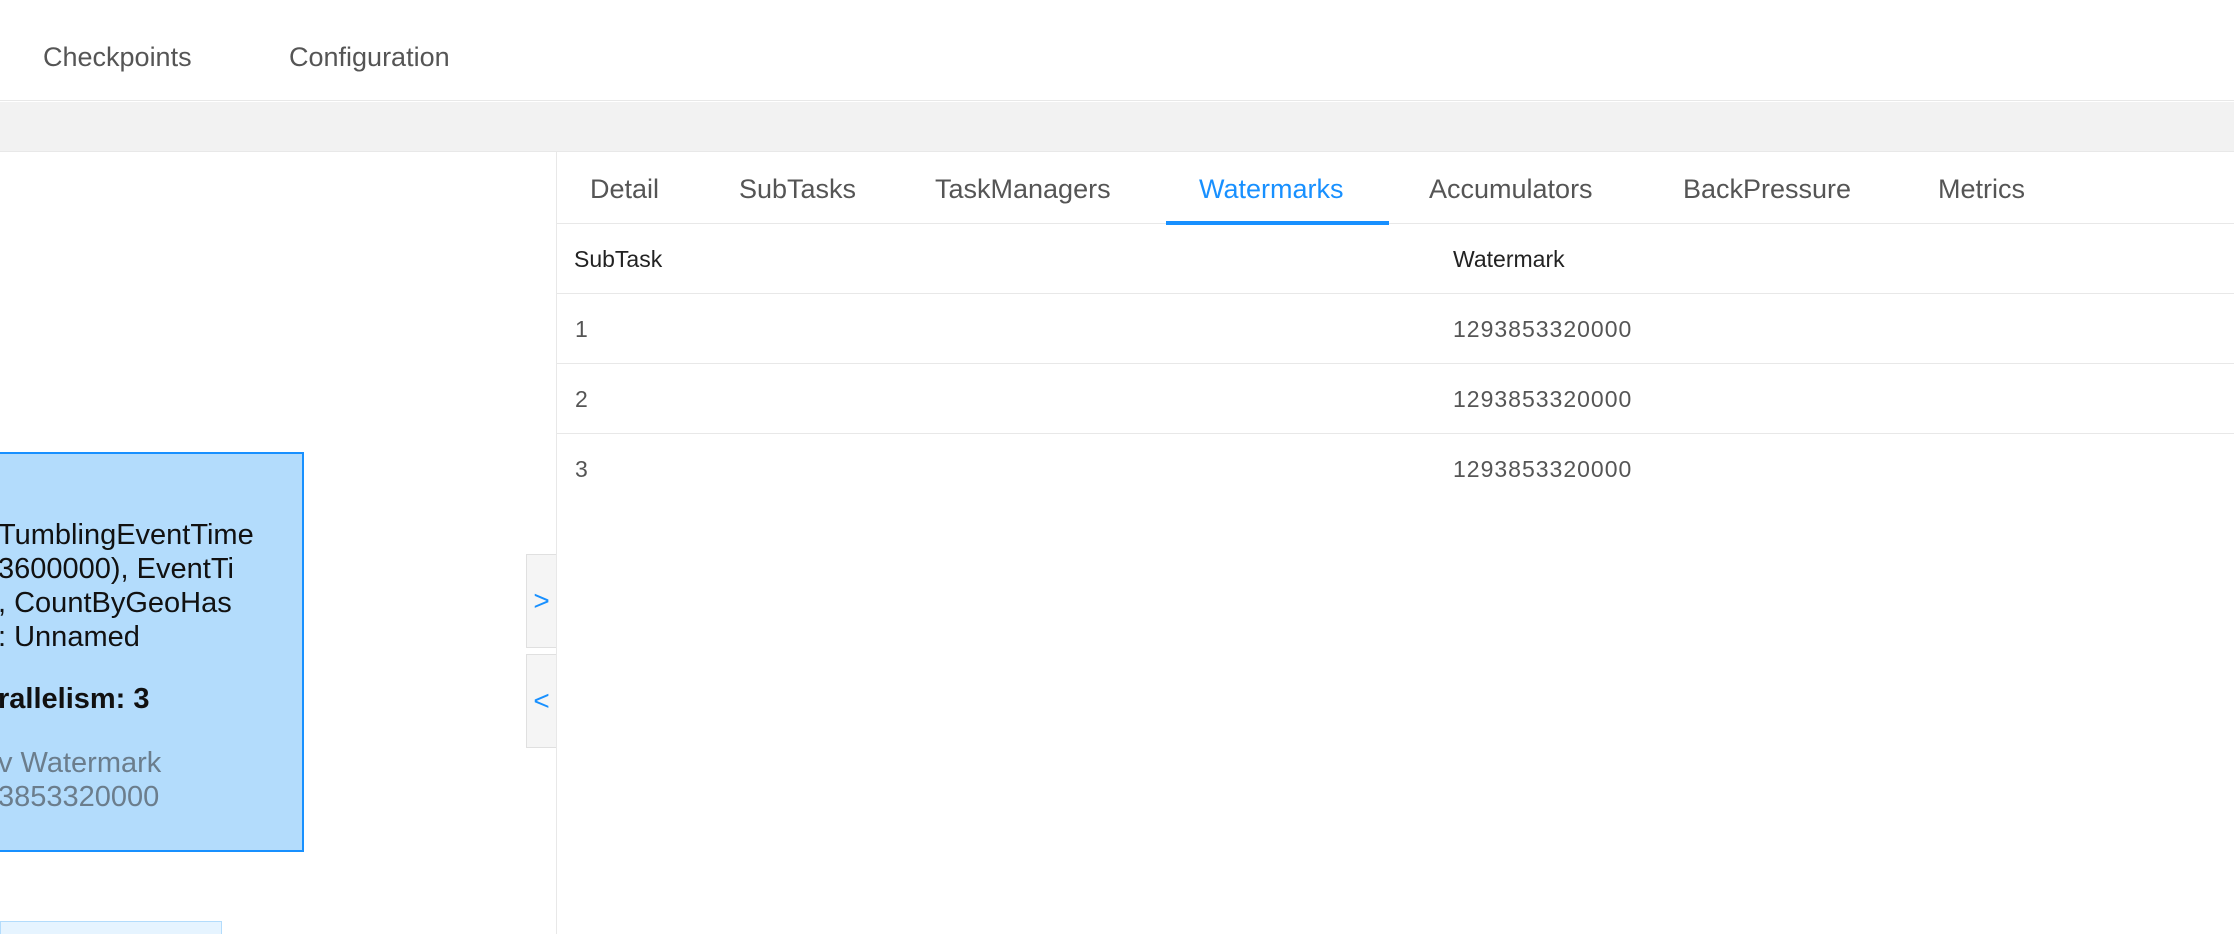 The width and height of the screenshot is (2234, 934). What do you see at coordinates (1509, 259) in the screenshot?
I see `column-header-watermark: Watermark` at bounding box center [1509, 259].